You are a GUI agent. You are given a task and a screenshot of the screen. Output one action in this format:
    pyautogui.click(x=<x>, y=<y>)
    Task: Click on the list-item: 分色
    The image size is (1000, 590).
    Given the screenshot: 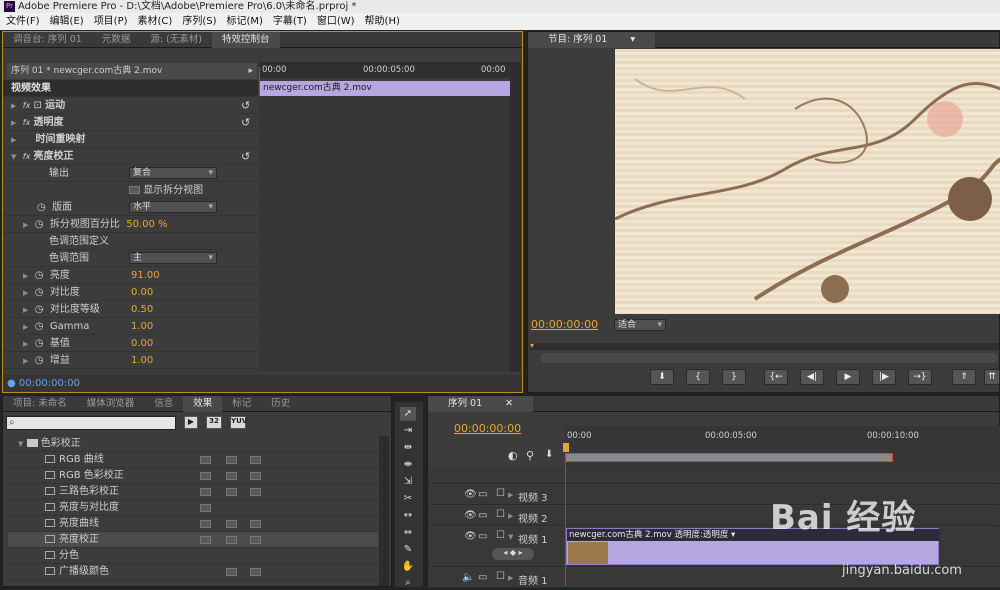 What is the action you would take?
    pyautogui.click(x=193, y=556)
    